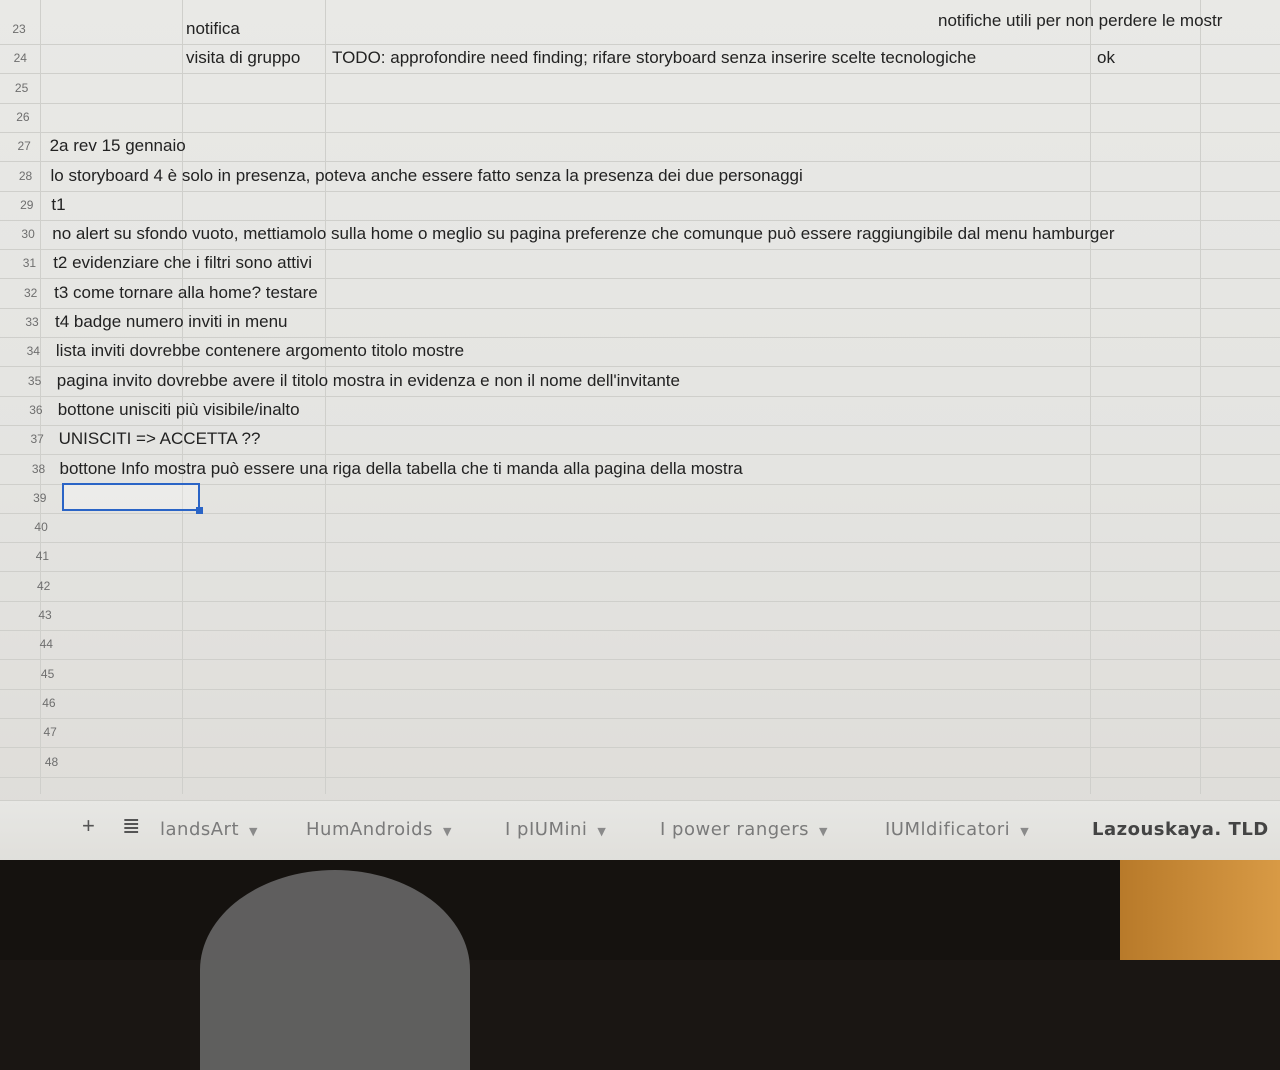  I want to click on cell-text: t4 badge numero inviti in menu, so click(171, 322).